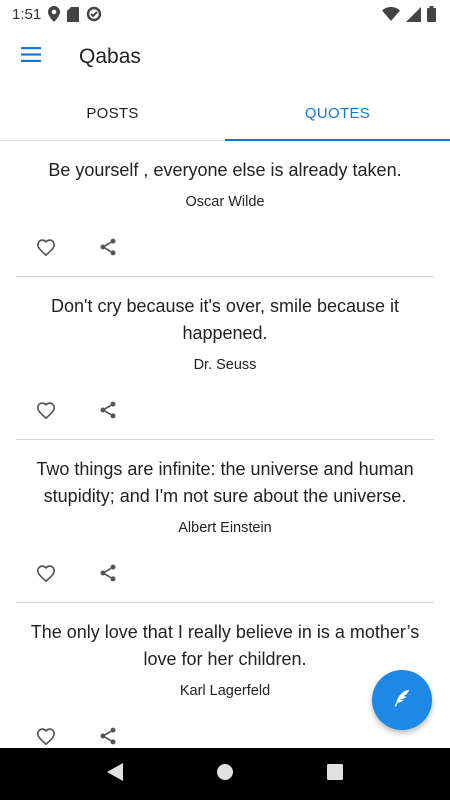  What do you see at coordinates (54, 14) in the screenshot?
I see `location-icon` at bounding box center [54, 14].